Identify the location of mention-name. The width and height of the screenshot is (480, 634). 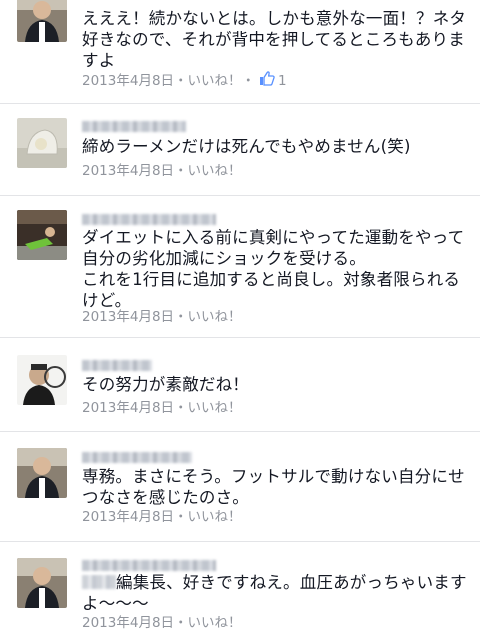
(99, 582).